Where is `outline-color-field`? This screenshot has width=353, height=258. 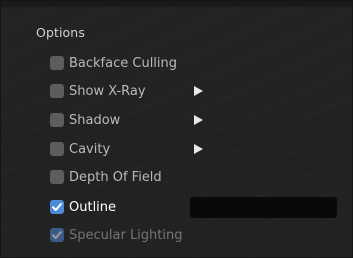 outline-color-field is located at coordinates (263, 207).